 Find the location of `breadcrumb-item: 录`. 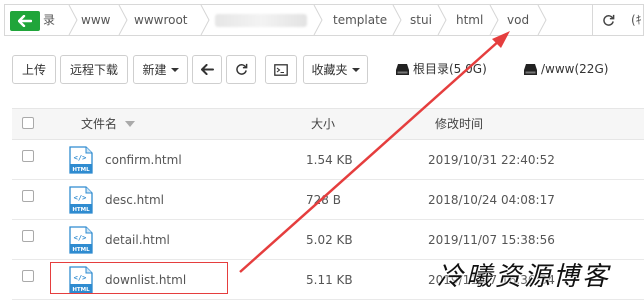

breadcrumb-item: 录 is located at coordinates (49, 20).